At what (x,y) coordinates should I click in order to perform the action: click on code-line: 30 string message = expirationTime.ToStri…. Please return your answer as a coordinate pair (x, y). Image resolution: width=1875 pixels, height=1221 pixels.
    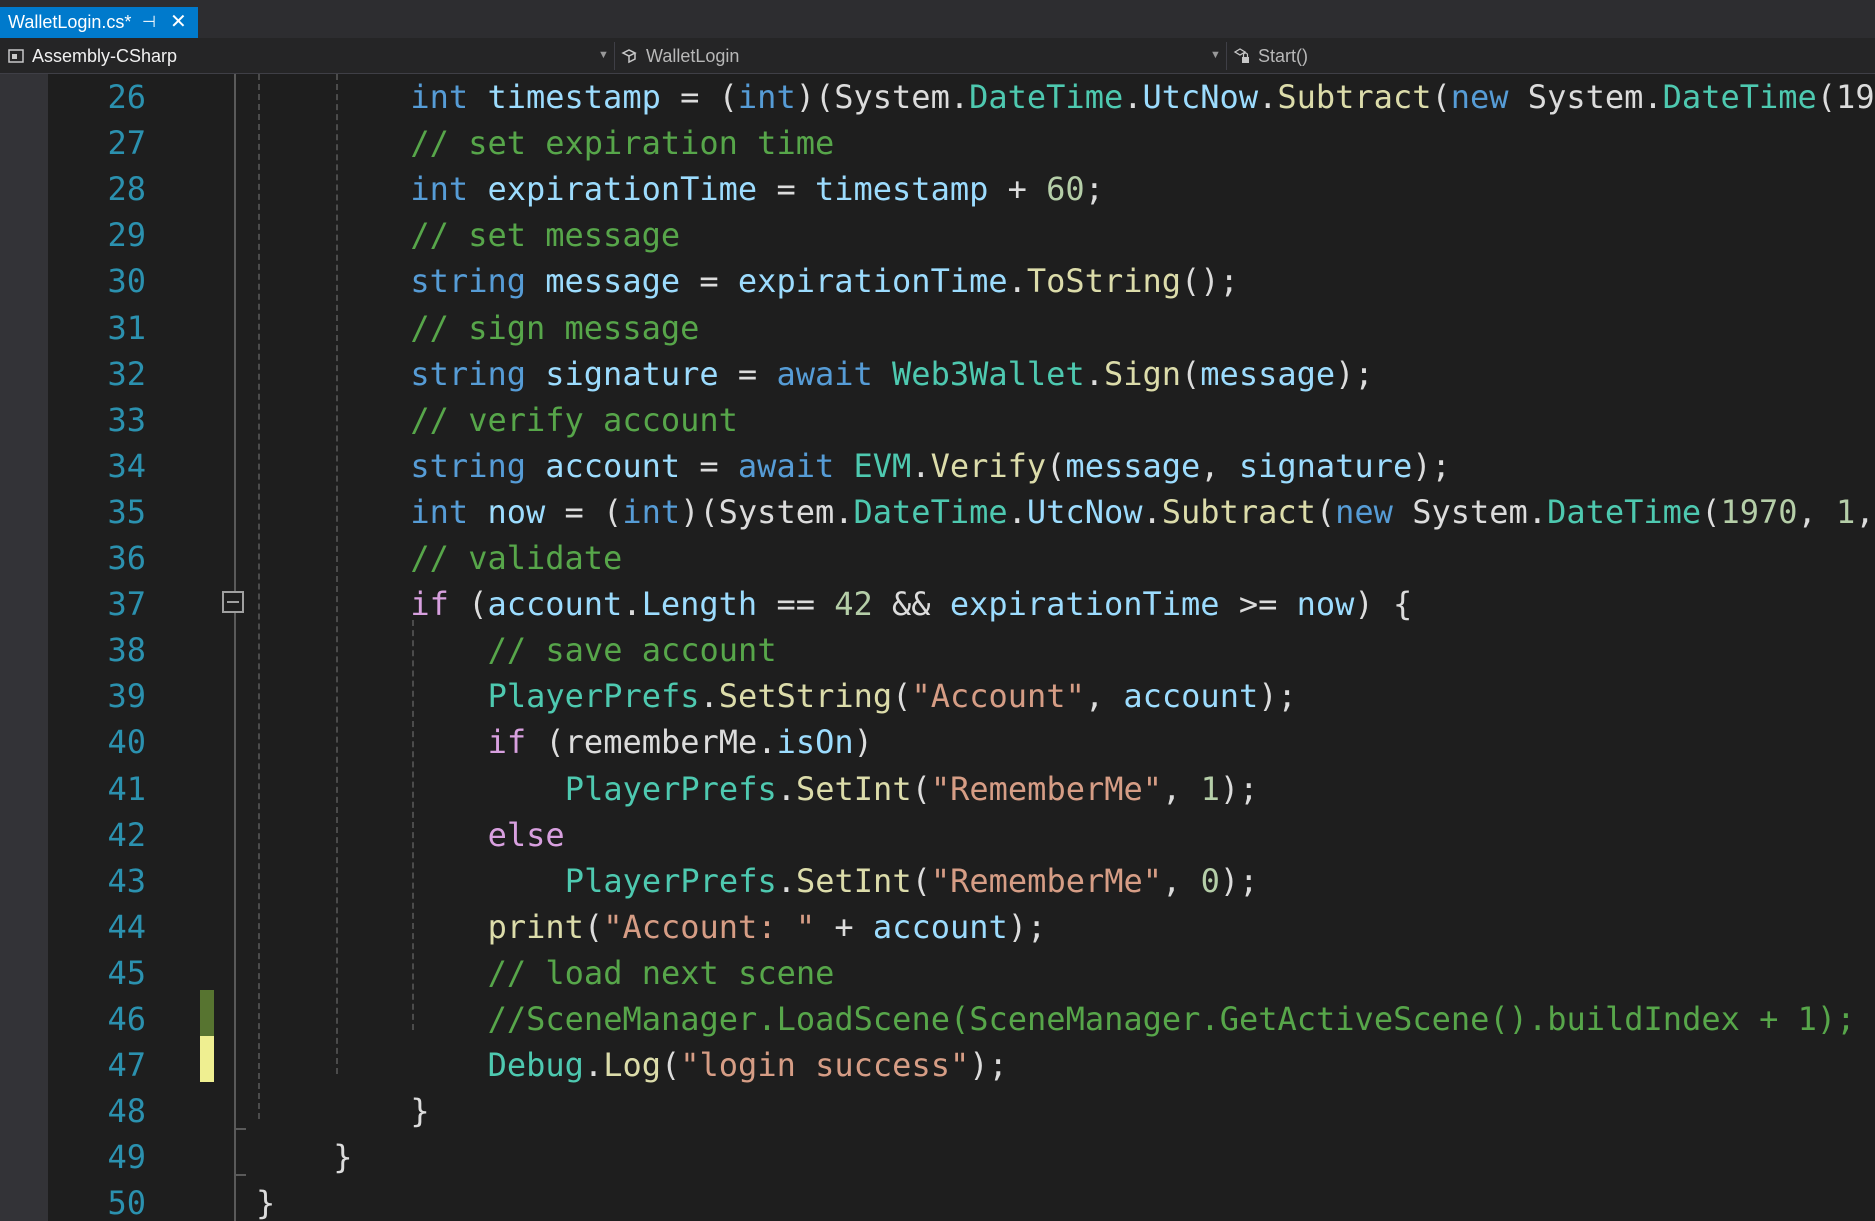
    Looking at the image, I should click on (937, 281).